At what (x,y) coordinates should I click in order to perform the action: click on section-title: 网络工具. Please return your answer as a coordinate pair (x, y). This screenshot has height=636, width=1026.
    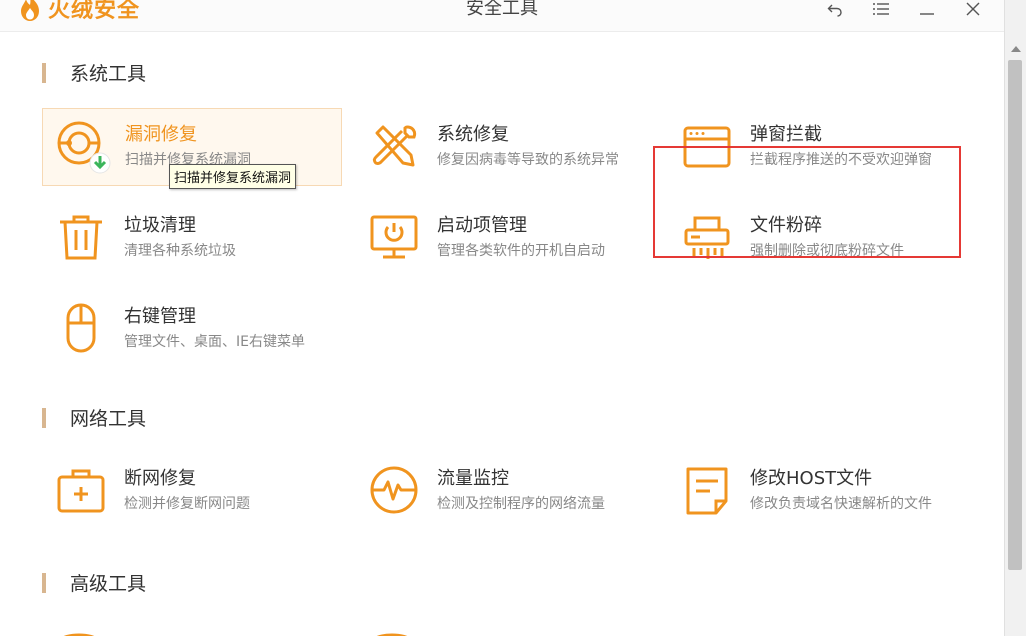
    Looking at the image, I should click on (108, 419).